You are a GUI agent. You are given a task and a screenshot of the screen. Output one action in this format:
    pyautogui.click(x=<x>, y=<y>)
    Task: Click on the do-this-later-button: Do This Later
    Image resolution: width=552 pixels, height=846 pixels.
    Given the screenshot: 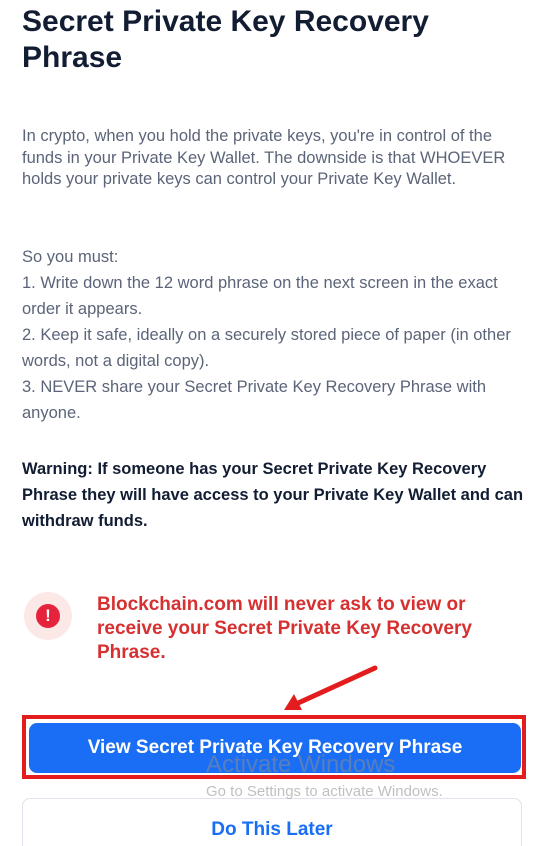 What is the action you would take?
    pyautogui.click(x=272, y=822)
    